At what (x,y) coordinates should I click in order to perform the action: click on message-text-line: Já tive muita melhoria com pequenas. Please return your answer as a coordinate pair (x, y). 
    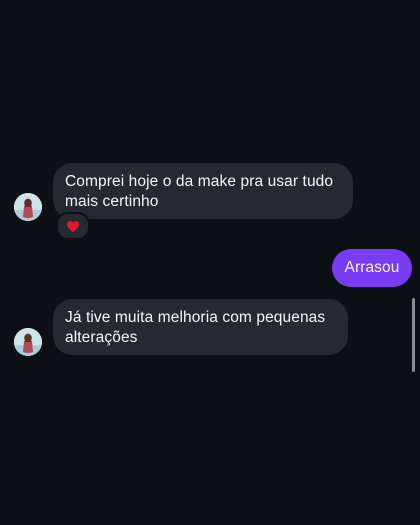
    Looking at the image, I should click on (195, 317).